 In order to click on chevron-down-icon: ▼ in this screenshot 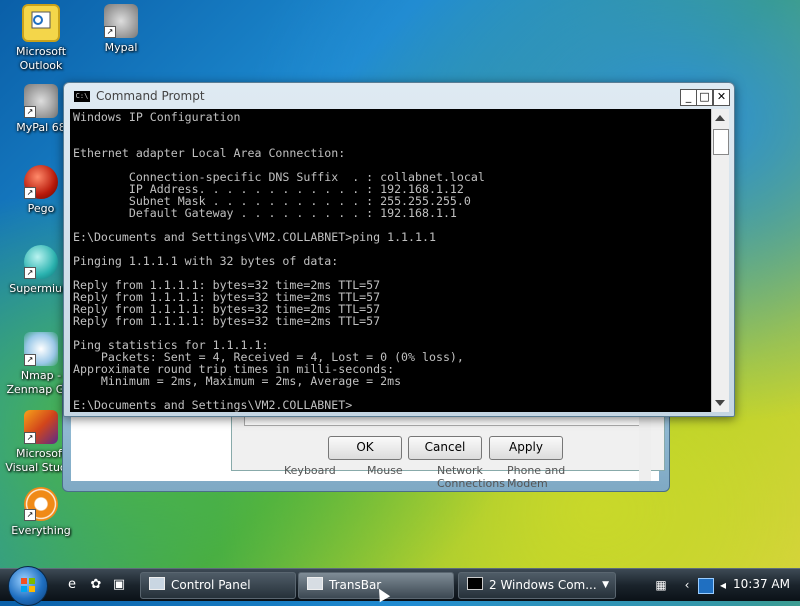, I will do `click(605, 585)`.